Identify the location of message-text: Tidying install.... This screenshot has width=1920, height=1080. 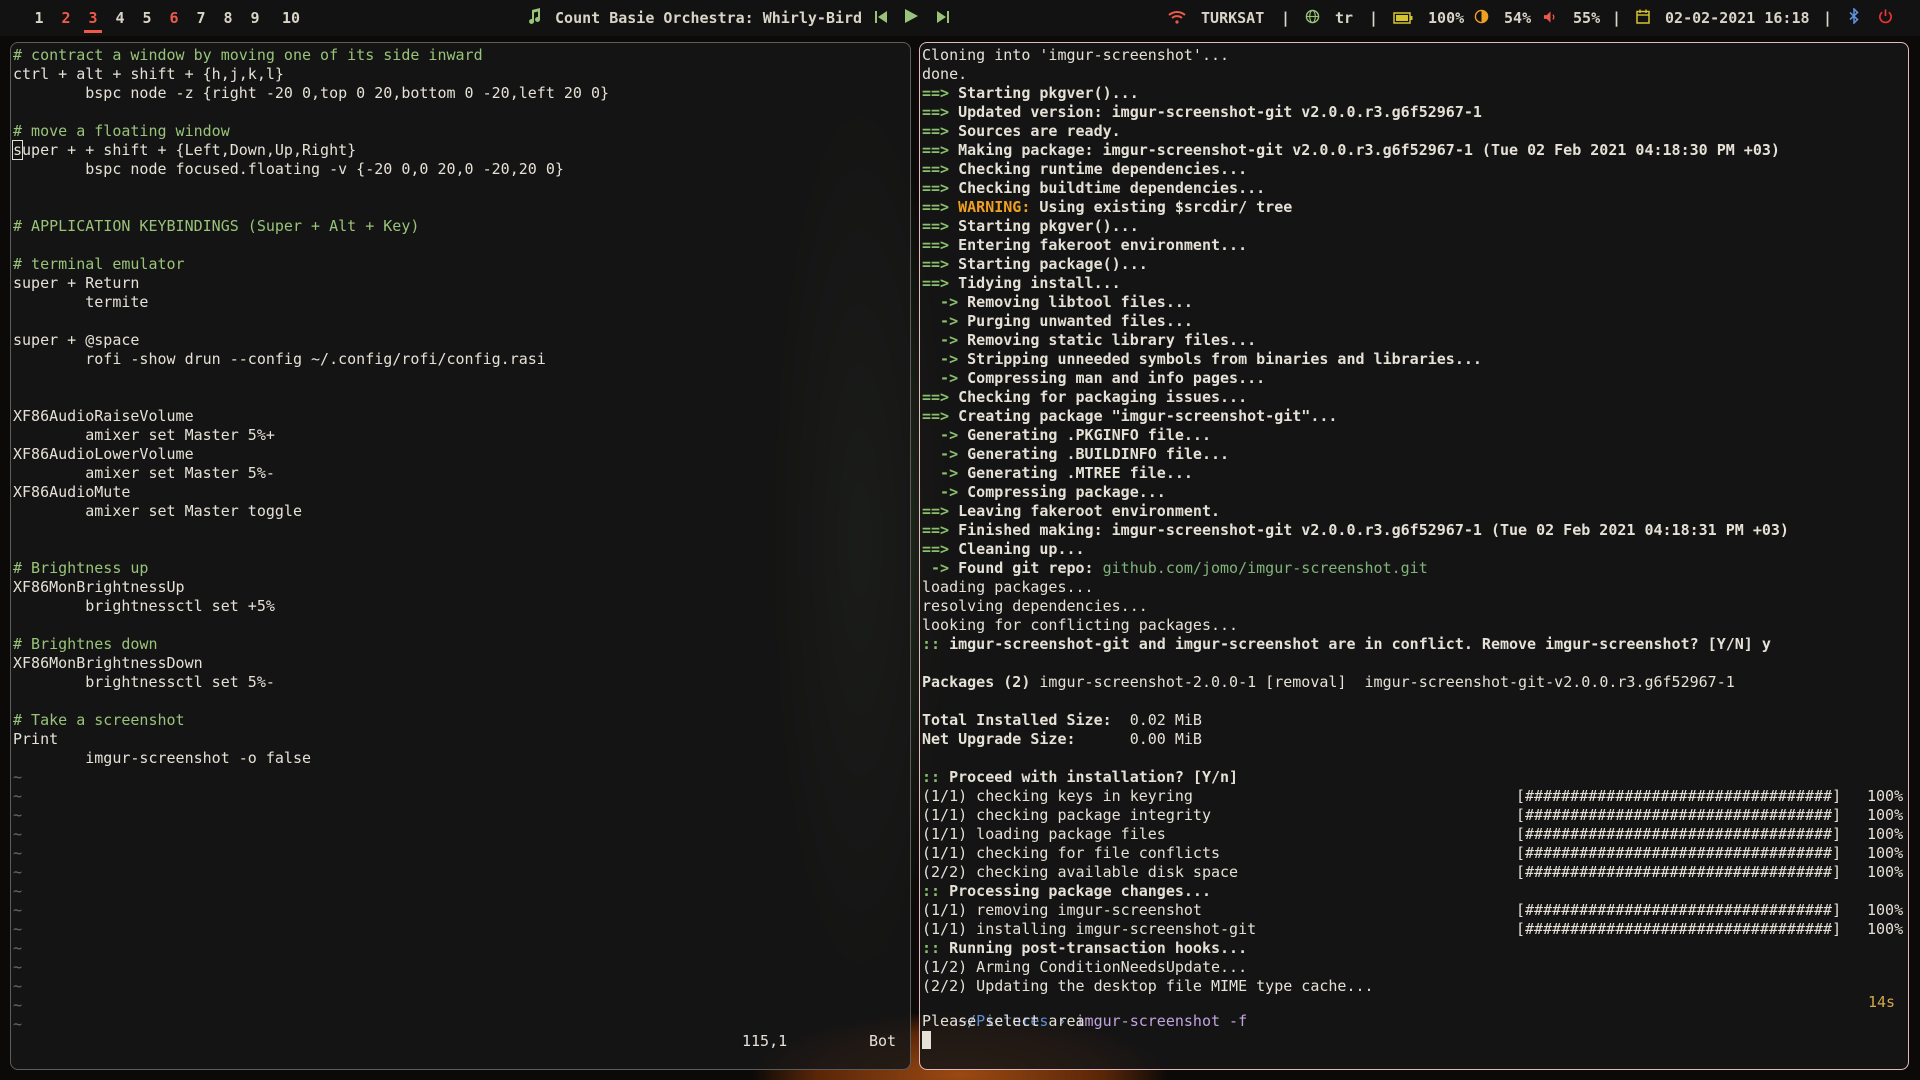
(1035, 283).